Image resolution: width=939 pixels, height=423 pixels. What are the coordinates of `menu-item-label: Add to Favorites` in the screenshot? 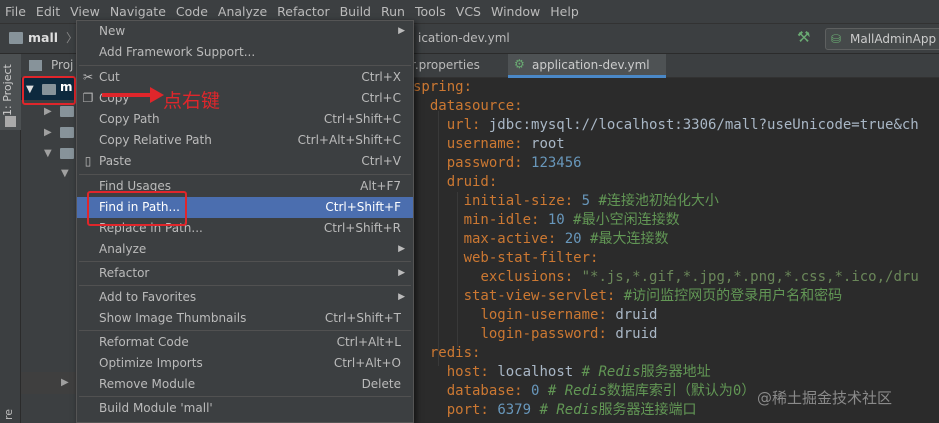 It's located at (148, 297).